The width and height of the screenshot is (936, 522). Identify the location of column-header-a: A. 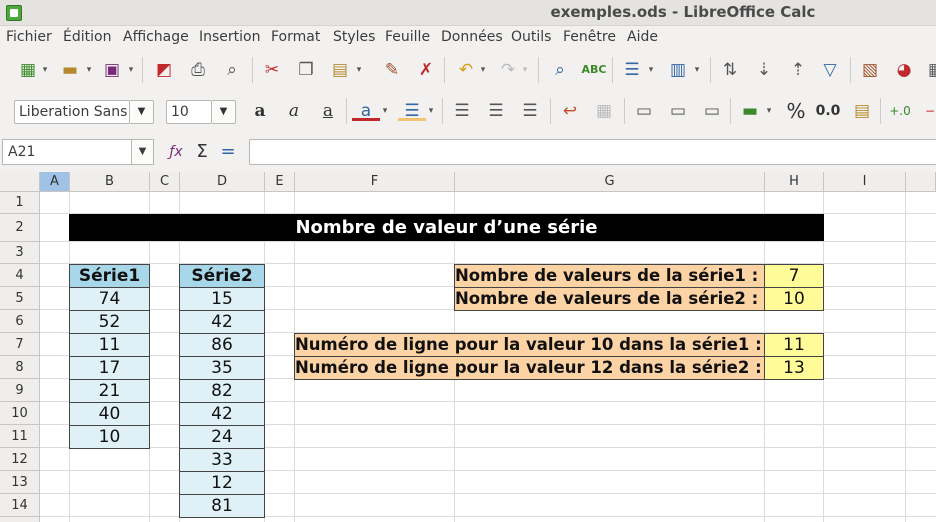
(55, 182).